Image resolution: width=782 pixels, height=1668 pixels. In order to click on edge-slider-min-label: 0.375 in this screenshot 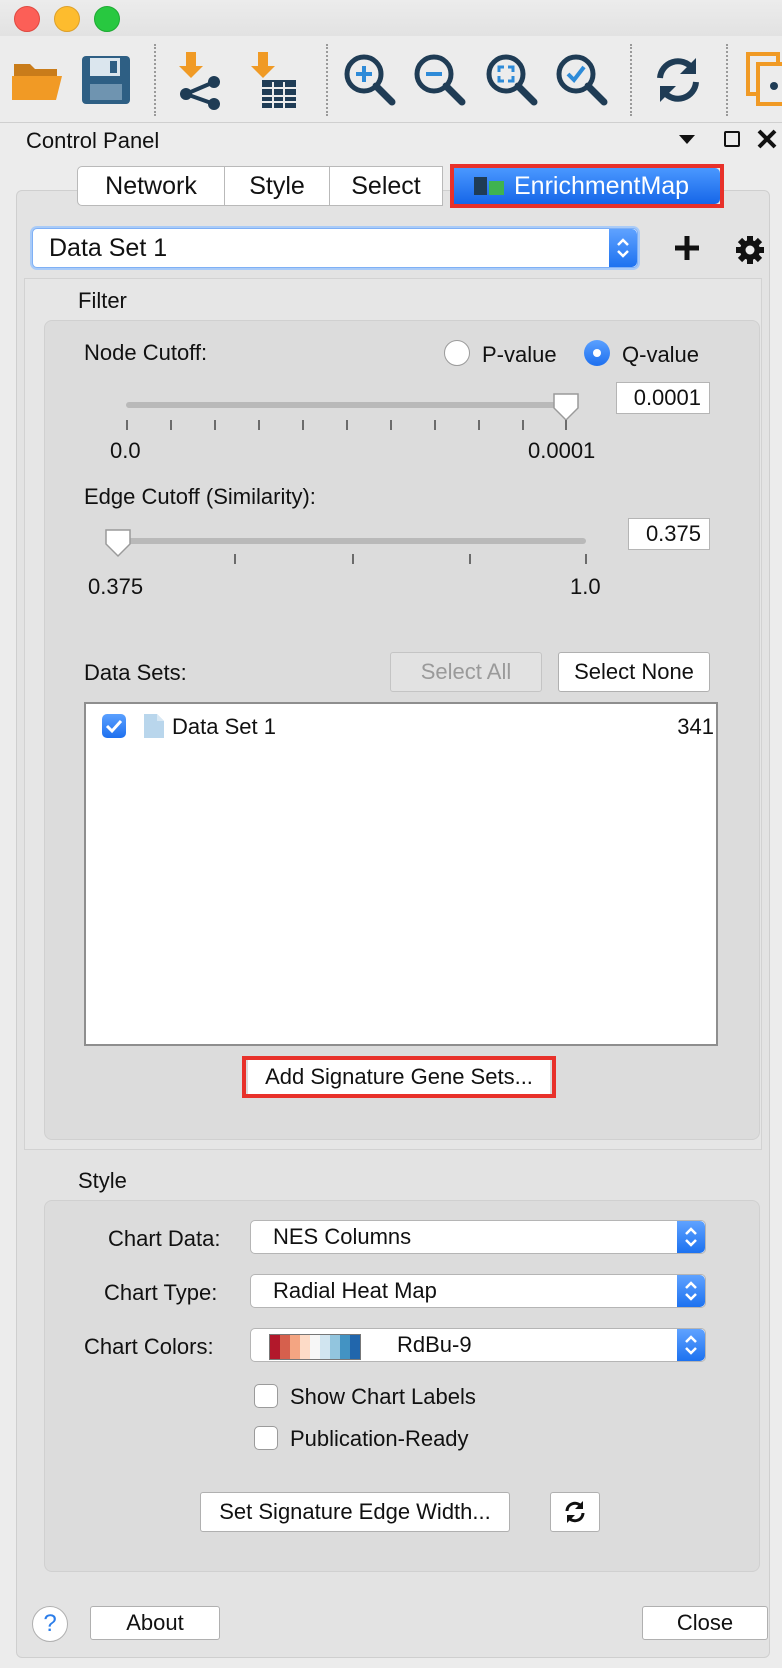, I will do `click(116, 586)`.